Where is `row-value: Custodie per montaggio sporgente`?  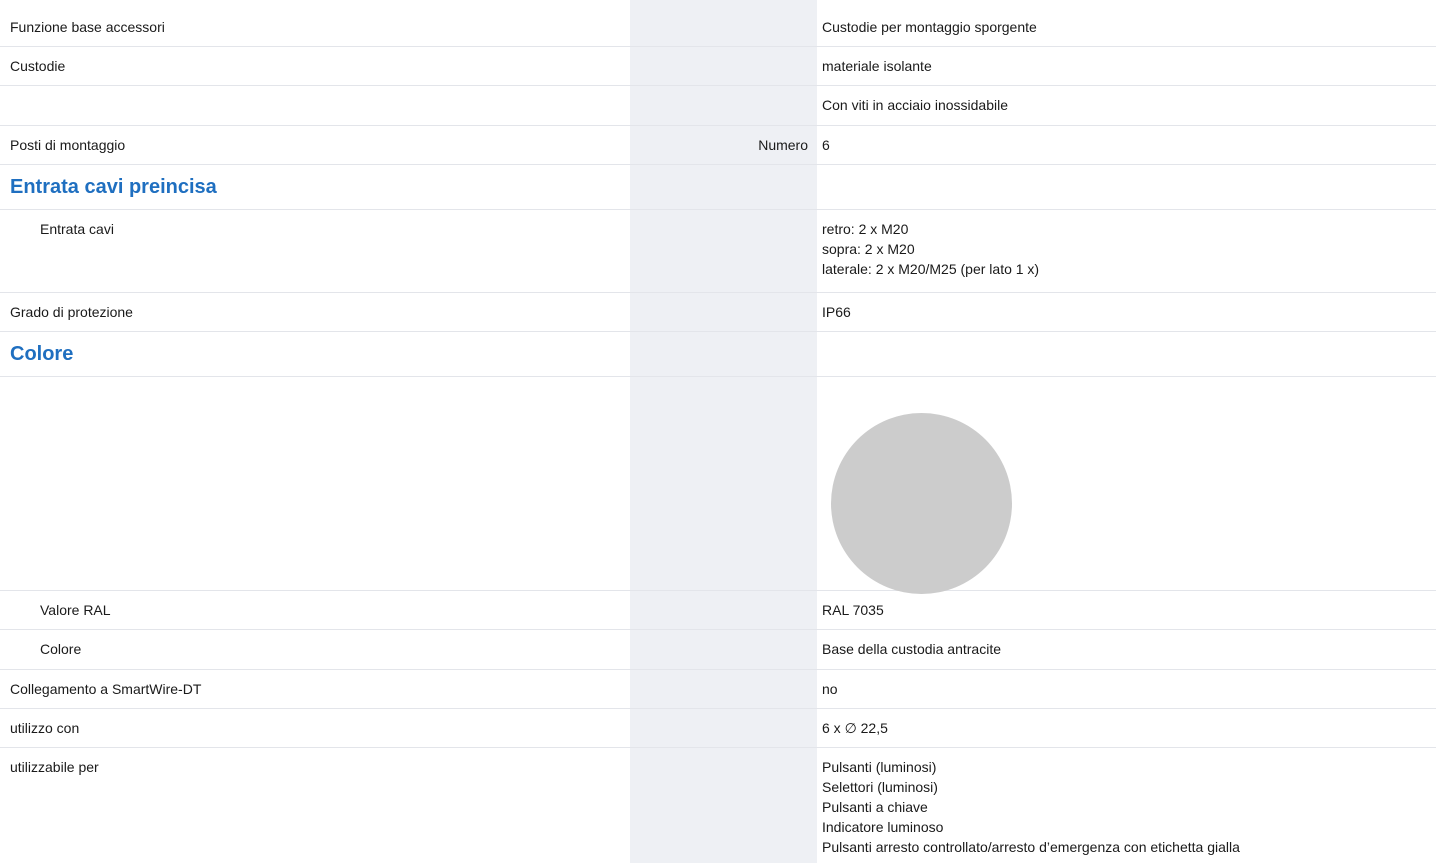
row-value: Custodie per montaggio sporgente is located at coordinates (929, 27).